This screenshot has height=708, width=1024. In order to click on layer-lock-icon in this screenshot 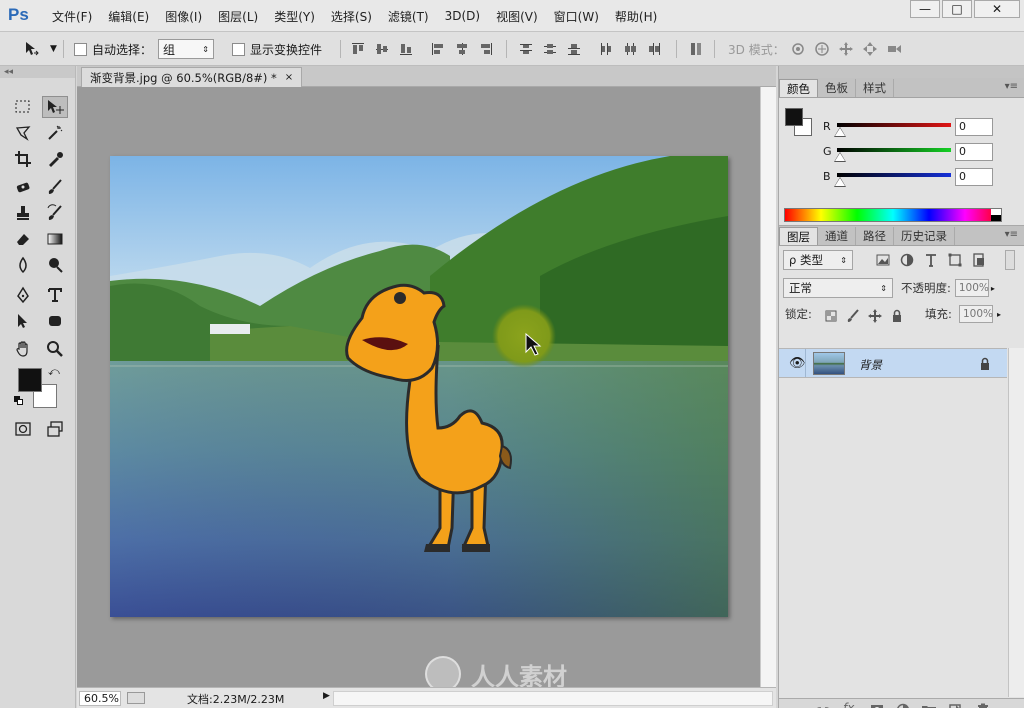, I will do `click(985, 365)`.